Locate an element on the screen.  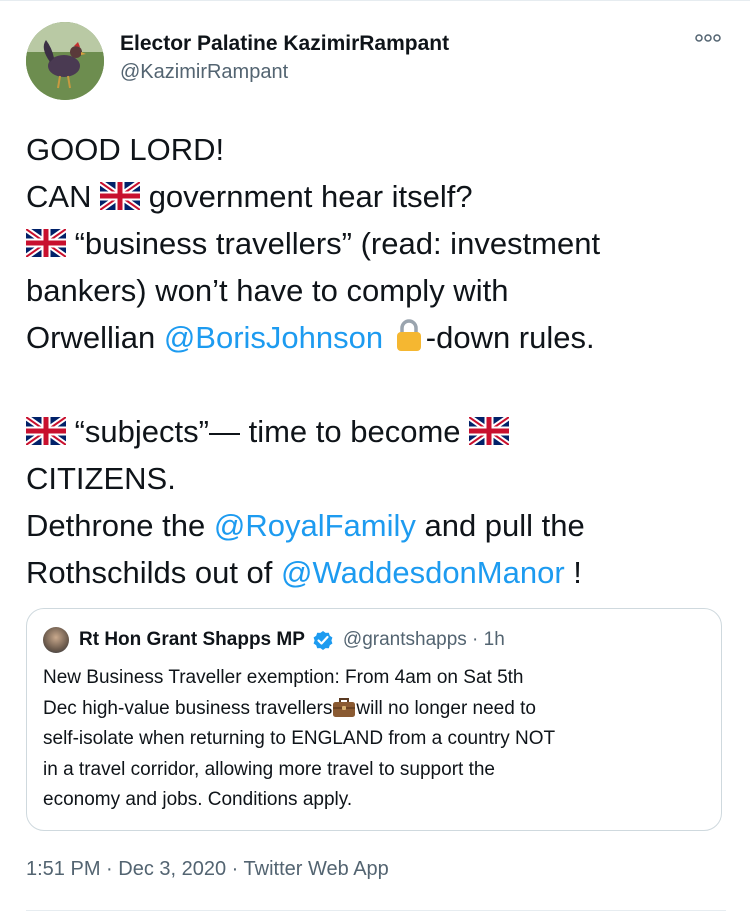
top-divider is located at coordinates (375, 0).